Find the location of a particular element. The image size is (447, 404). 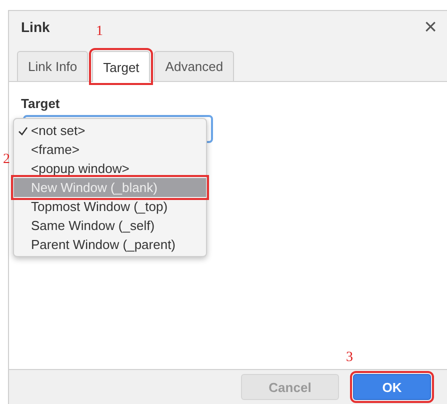

menu-option: <not set> is located at coordinates (110, 130).